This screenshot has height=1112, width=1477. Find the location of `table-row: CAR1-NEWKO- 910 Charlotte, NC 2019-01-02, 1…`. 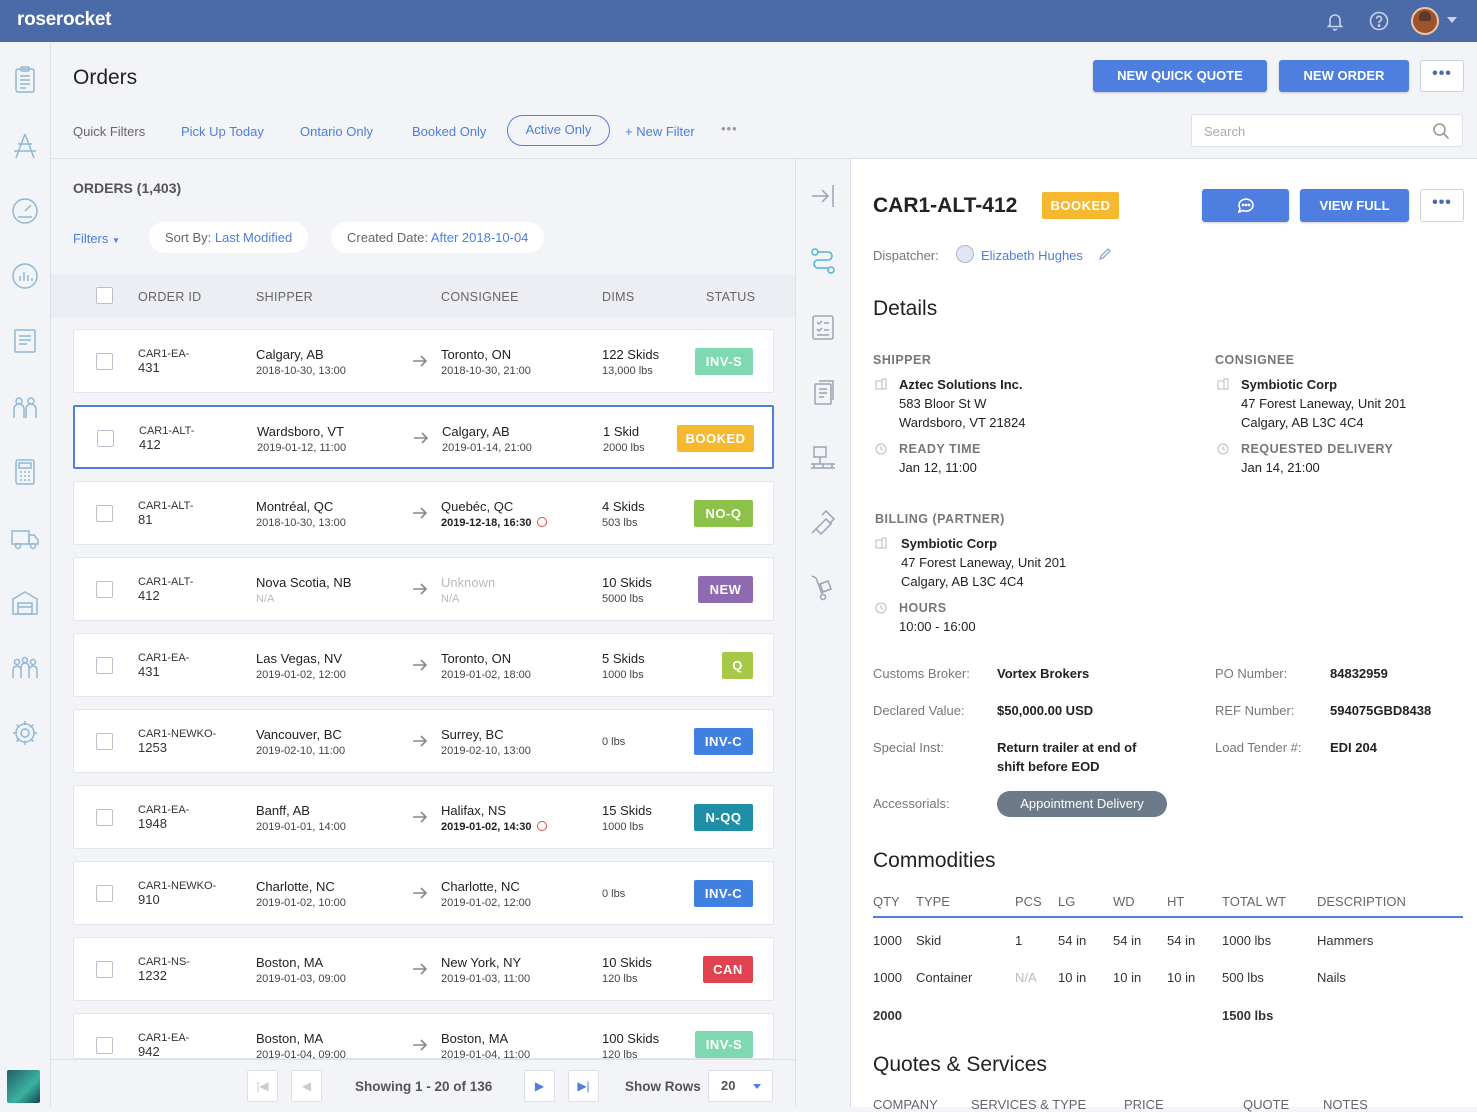

table-row: CAR1-NEWKO- 910 Charlotte, NC 2019-01-02, 1… is located at coordinates (423, 893).